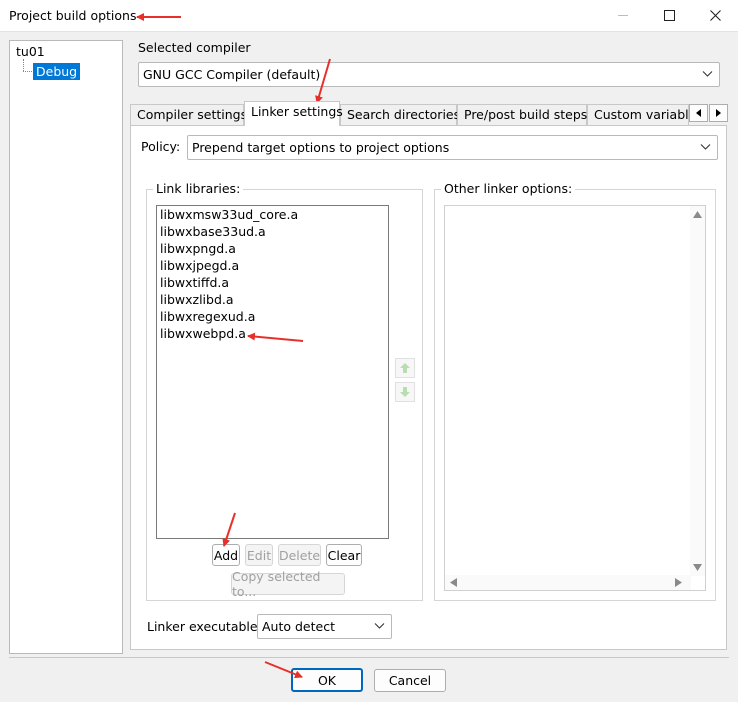 This screenshot has width=738, height=702. I want to click on tab-search-directories: Search directories, so click(400, 114).